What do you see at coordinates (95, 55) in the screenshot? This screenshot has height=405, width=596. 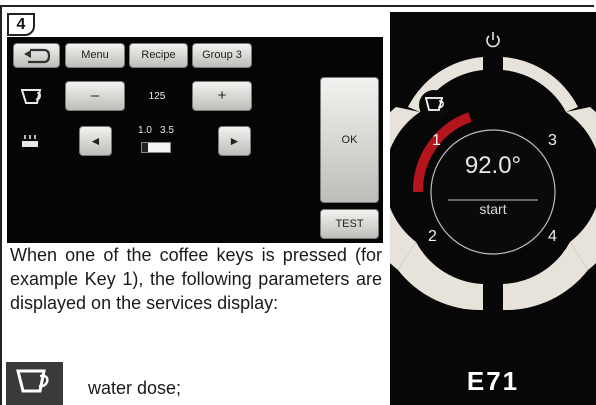 I see `menu-button: Menu` at bounding box center [95, 55].